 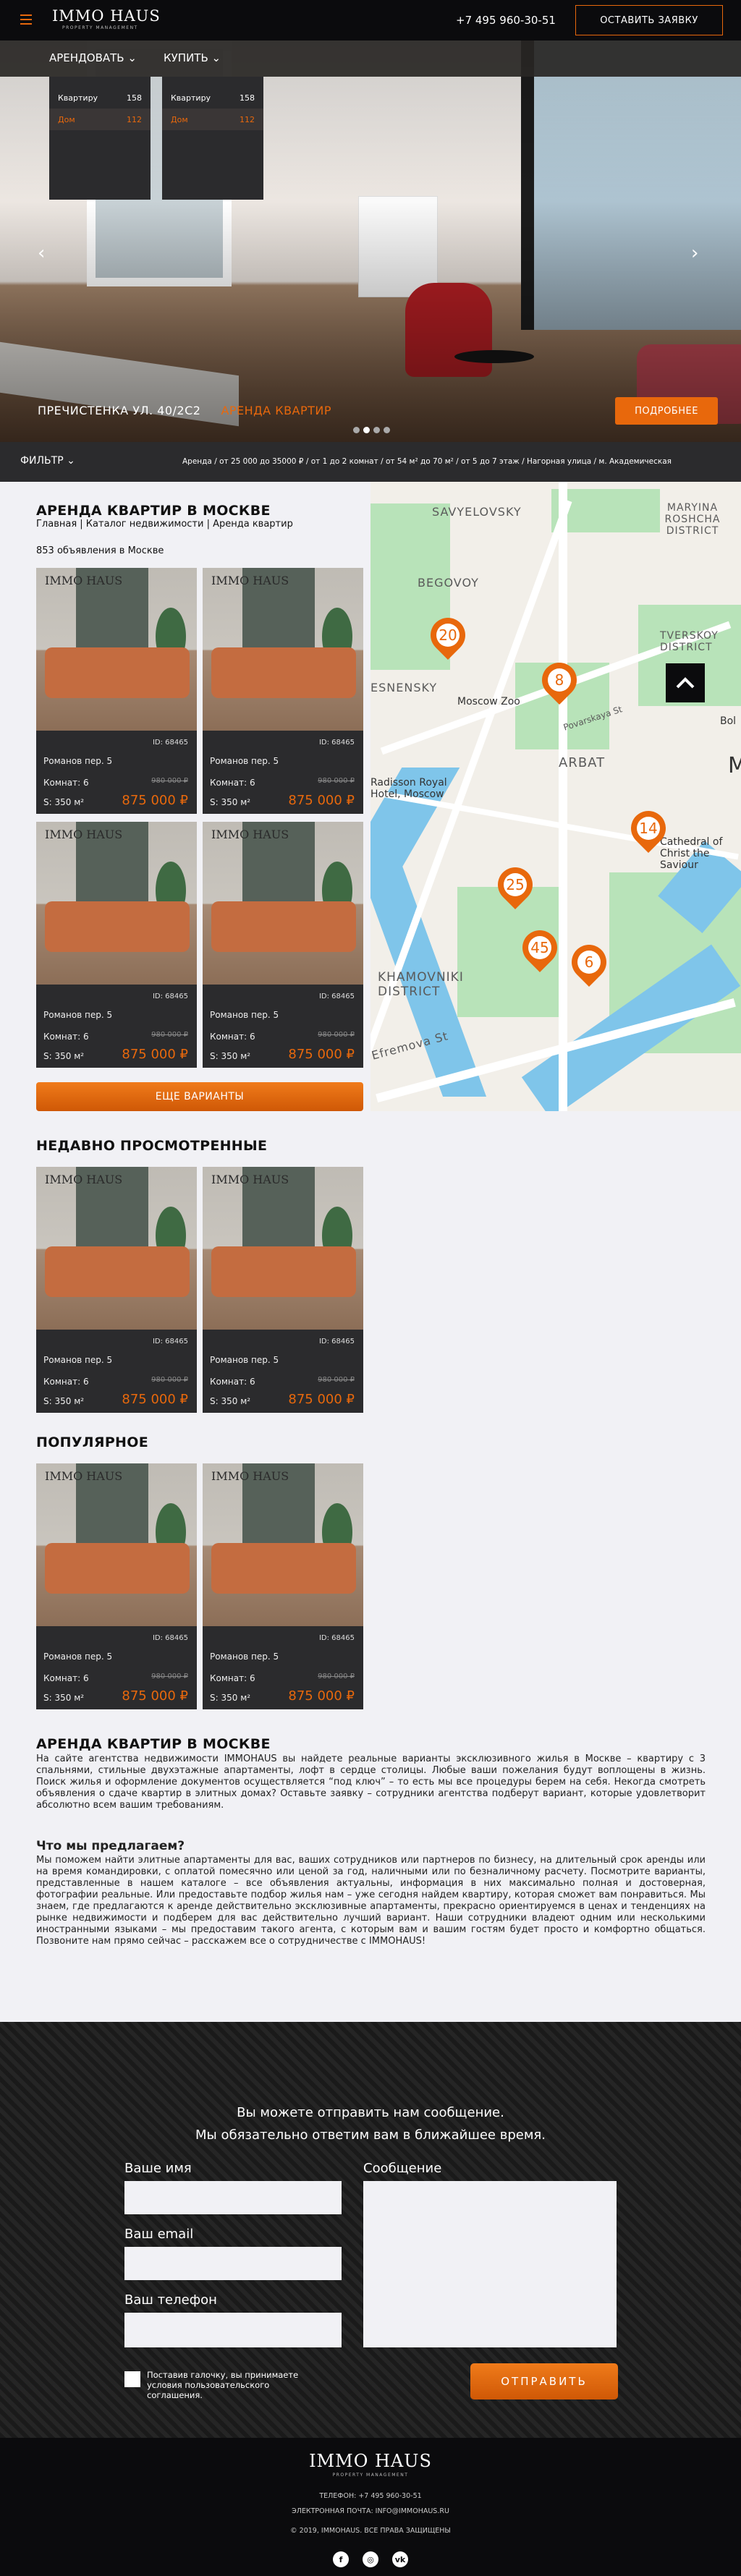 I want to click on header-phone: +7 495 960-30-51, so click(x=506, y=20).